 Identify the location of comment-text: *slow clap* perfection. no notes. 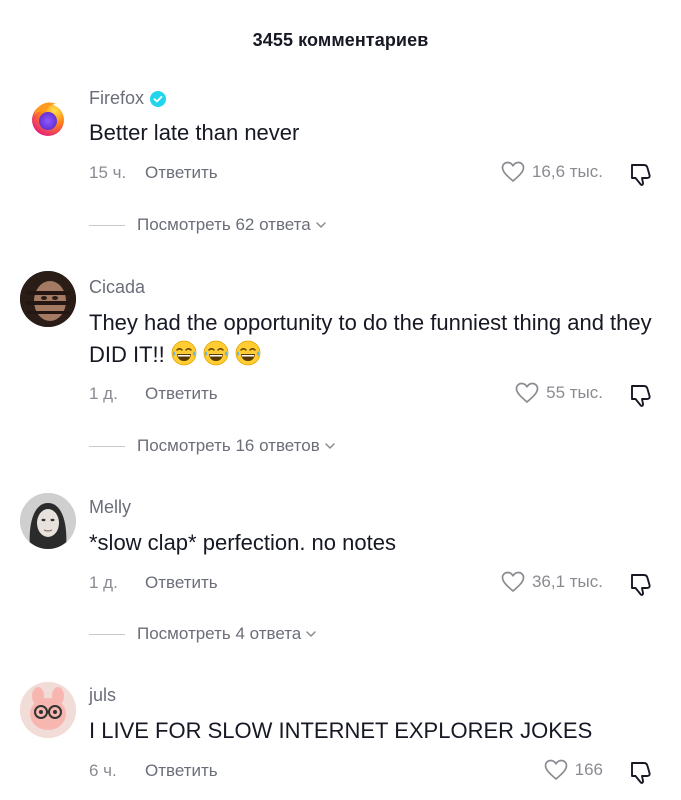
(242, 542).